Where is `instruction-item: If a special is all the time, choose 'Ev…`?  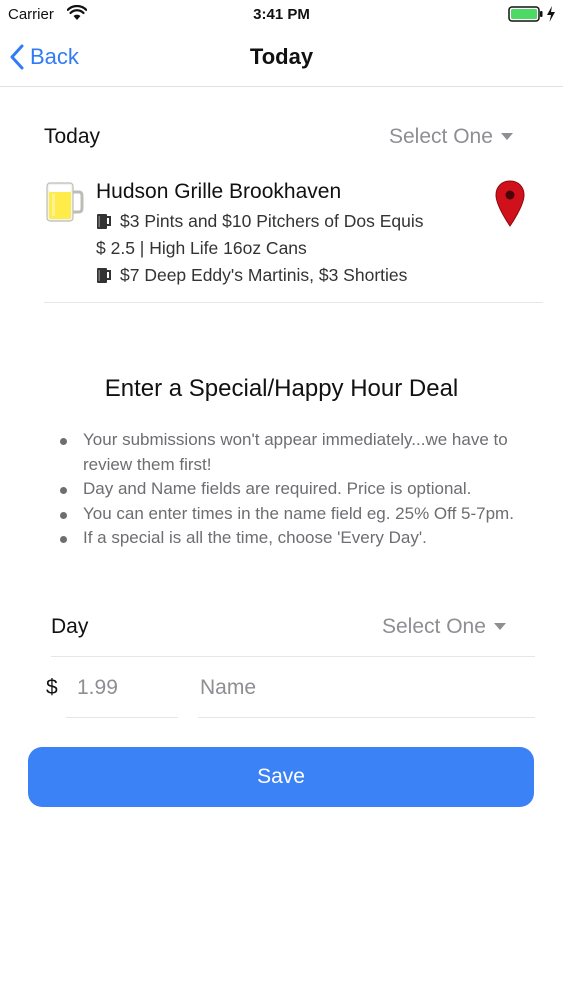
instruction-item: If a special is all the time, choose 'Ev… is located at coordinates (298, 538).